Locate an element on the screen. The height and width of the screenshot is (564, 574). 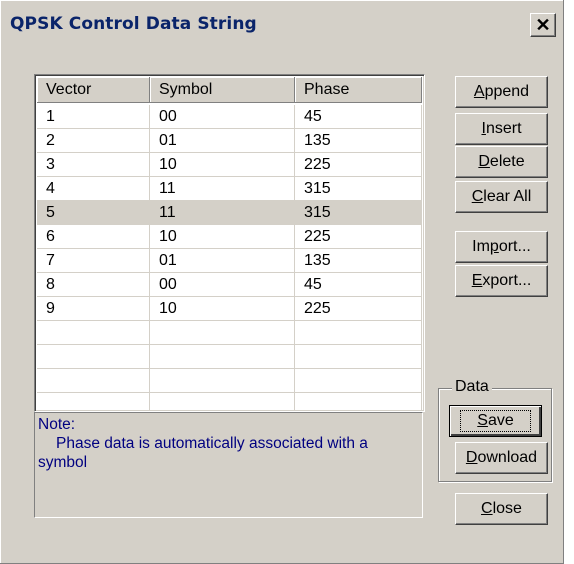
data-group-label: Data is located at coordinates (472, 387).